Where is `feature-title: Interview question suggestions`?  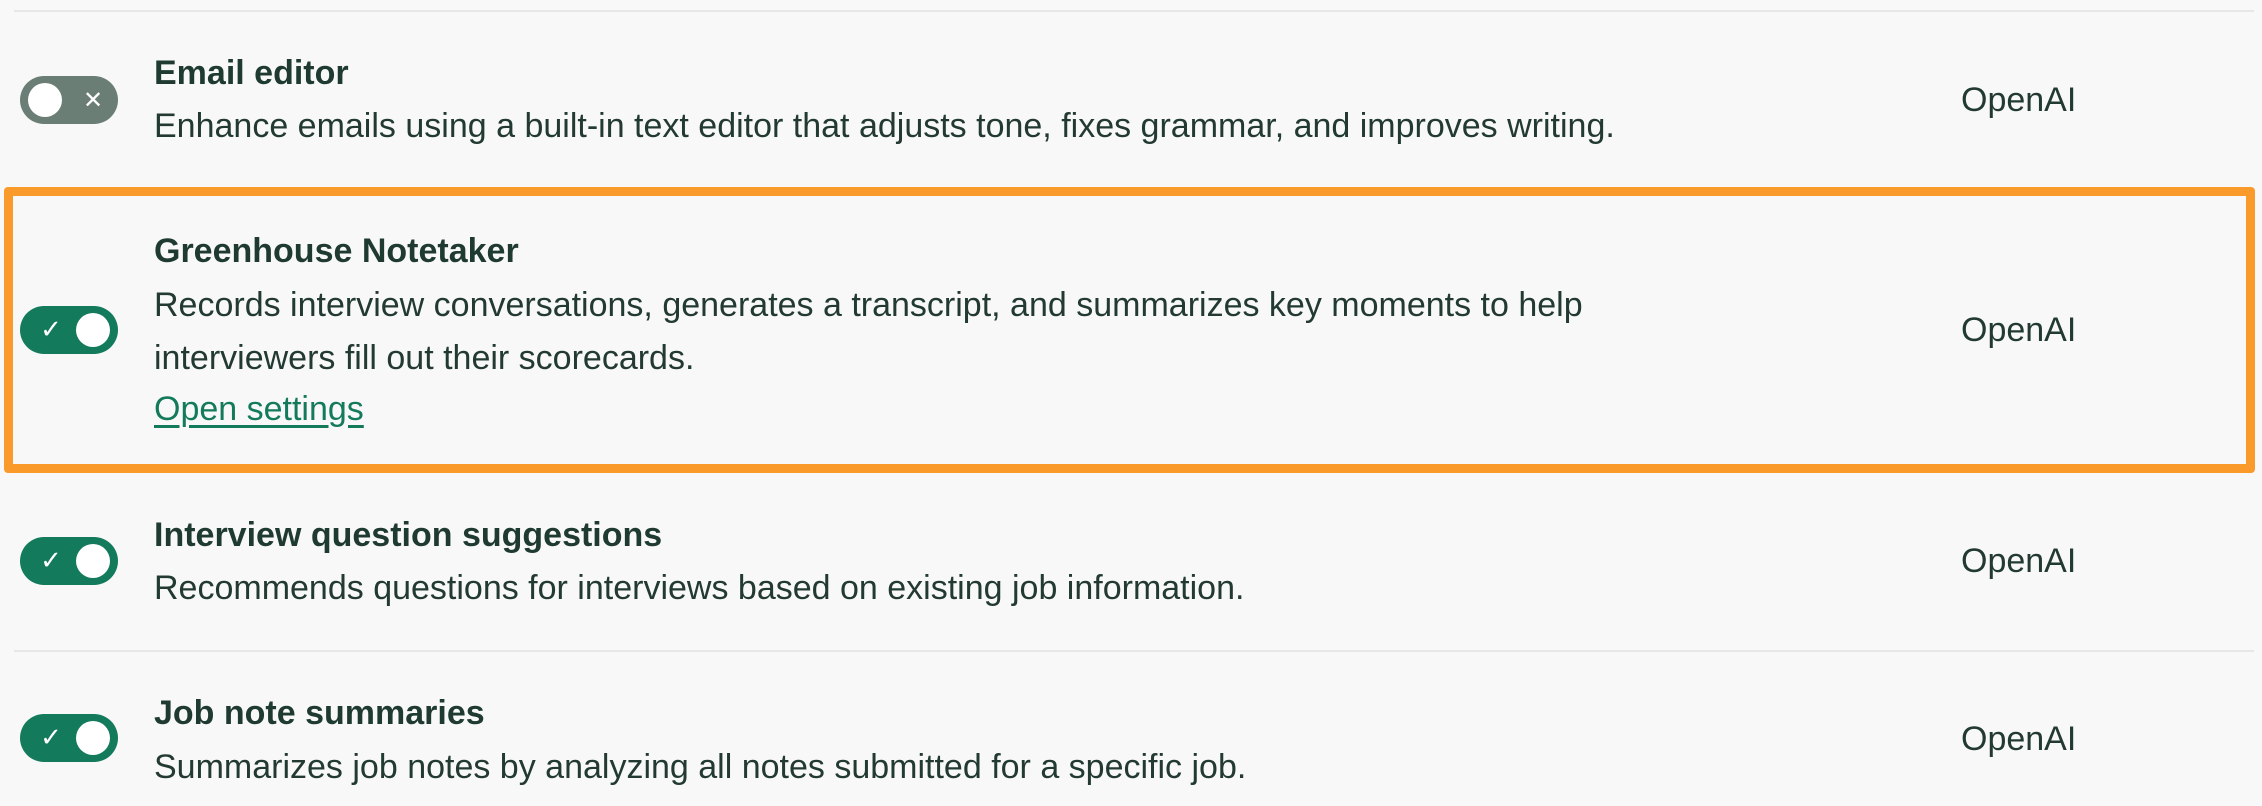
feature-title: Interview question suggestions is located at coordinates (408, 535).